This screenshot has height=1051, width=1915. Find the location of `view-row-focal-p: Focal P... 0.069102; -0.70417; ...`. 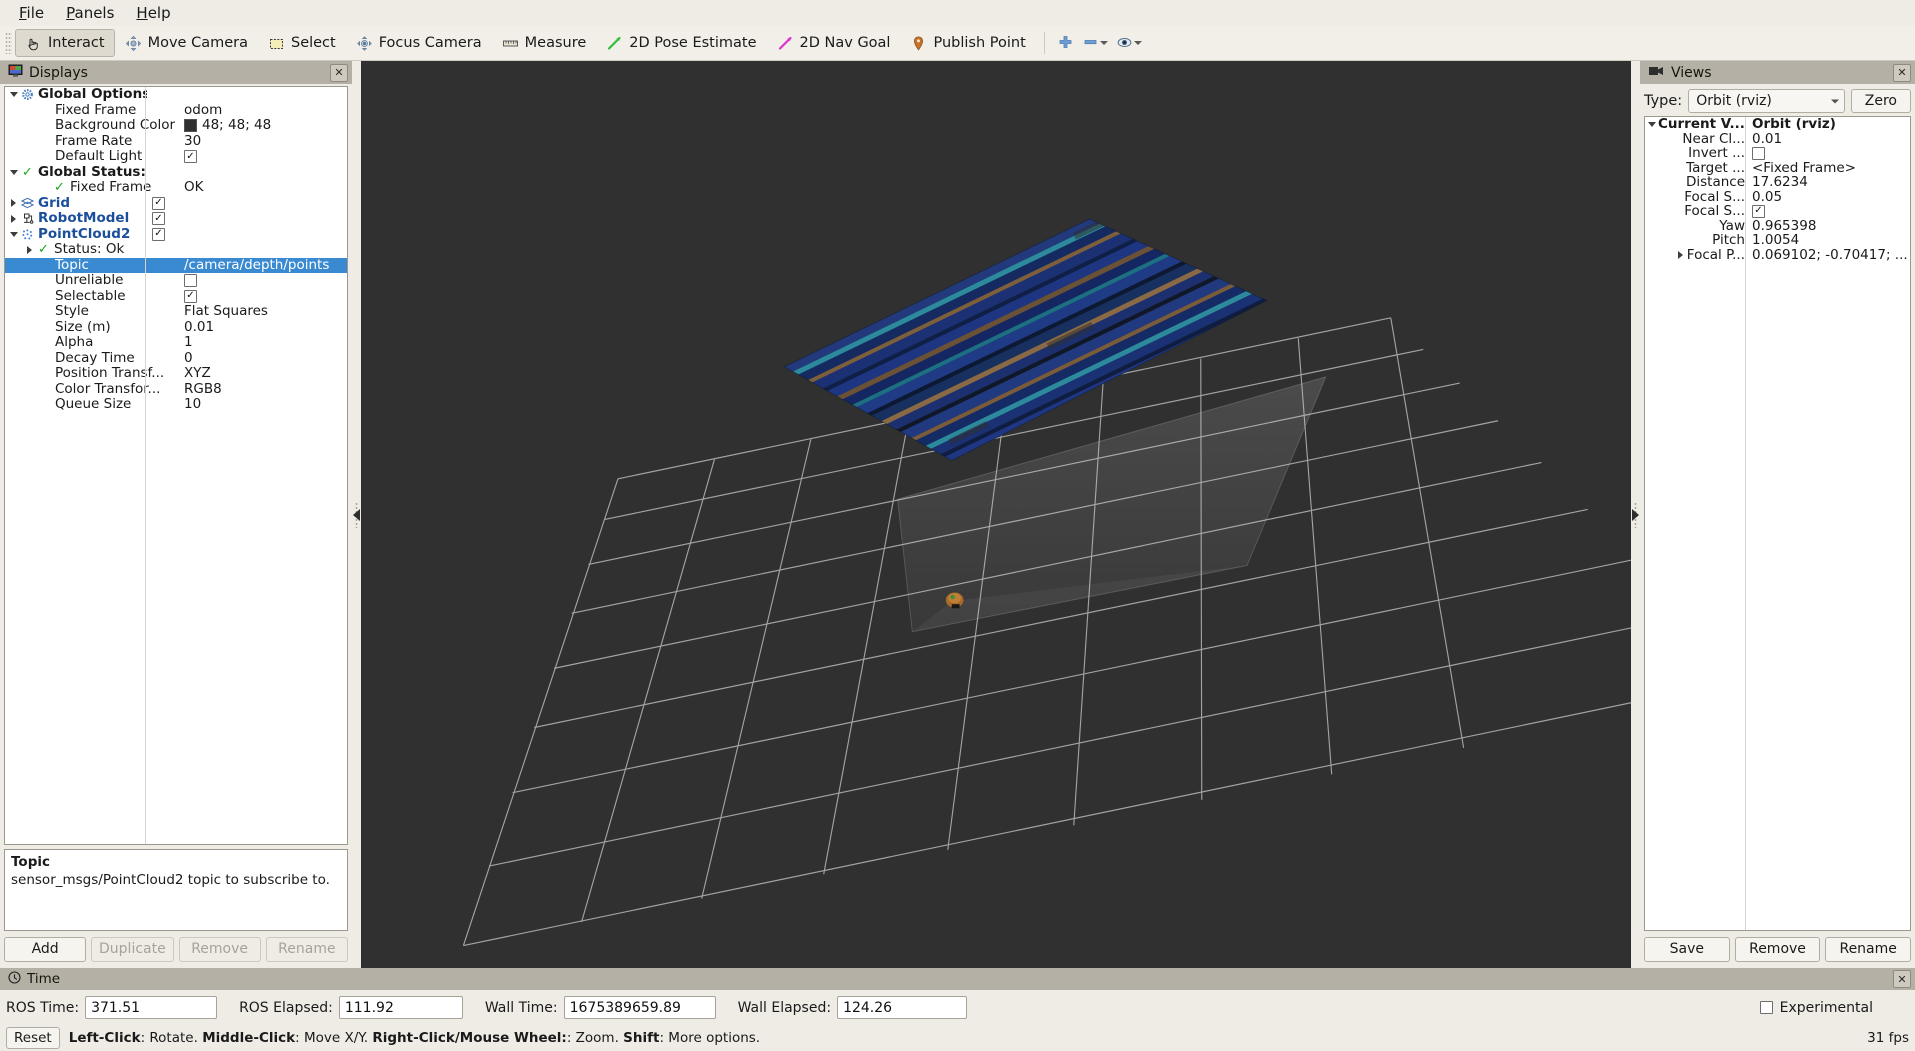

view-row-focal-p: Focal P... 0.069102; -0.70417; ... is located at coordinates (1777, 255).